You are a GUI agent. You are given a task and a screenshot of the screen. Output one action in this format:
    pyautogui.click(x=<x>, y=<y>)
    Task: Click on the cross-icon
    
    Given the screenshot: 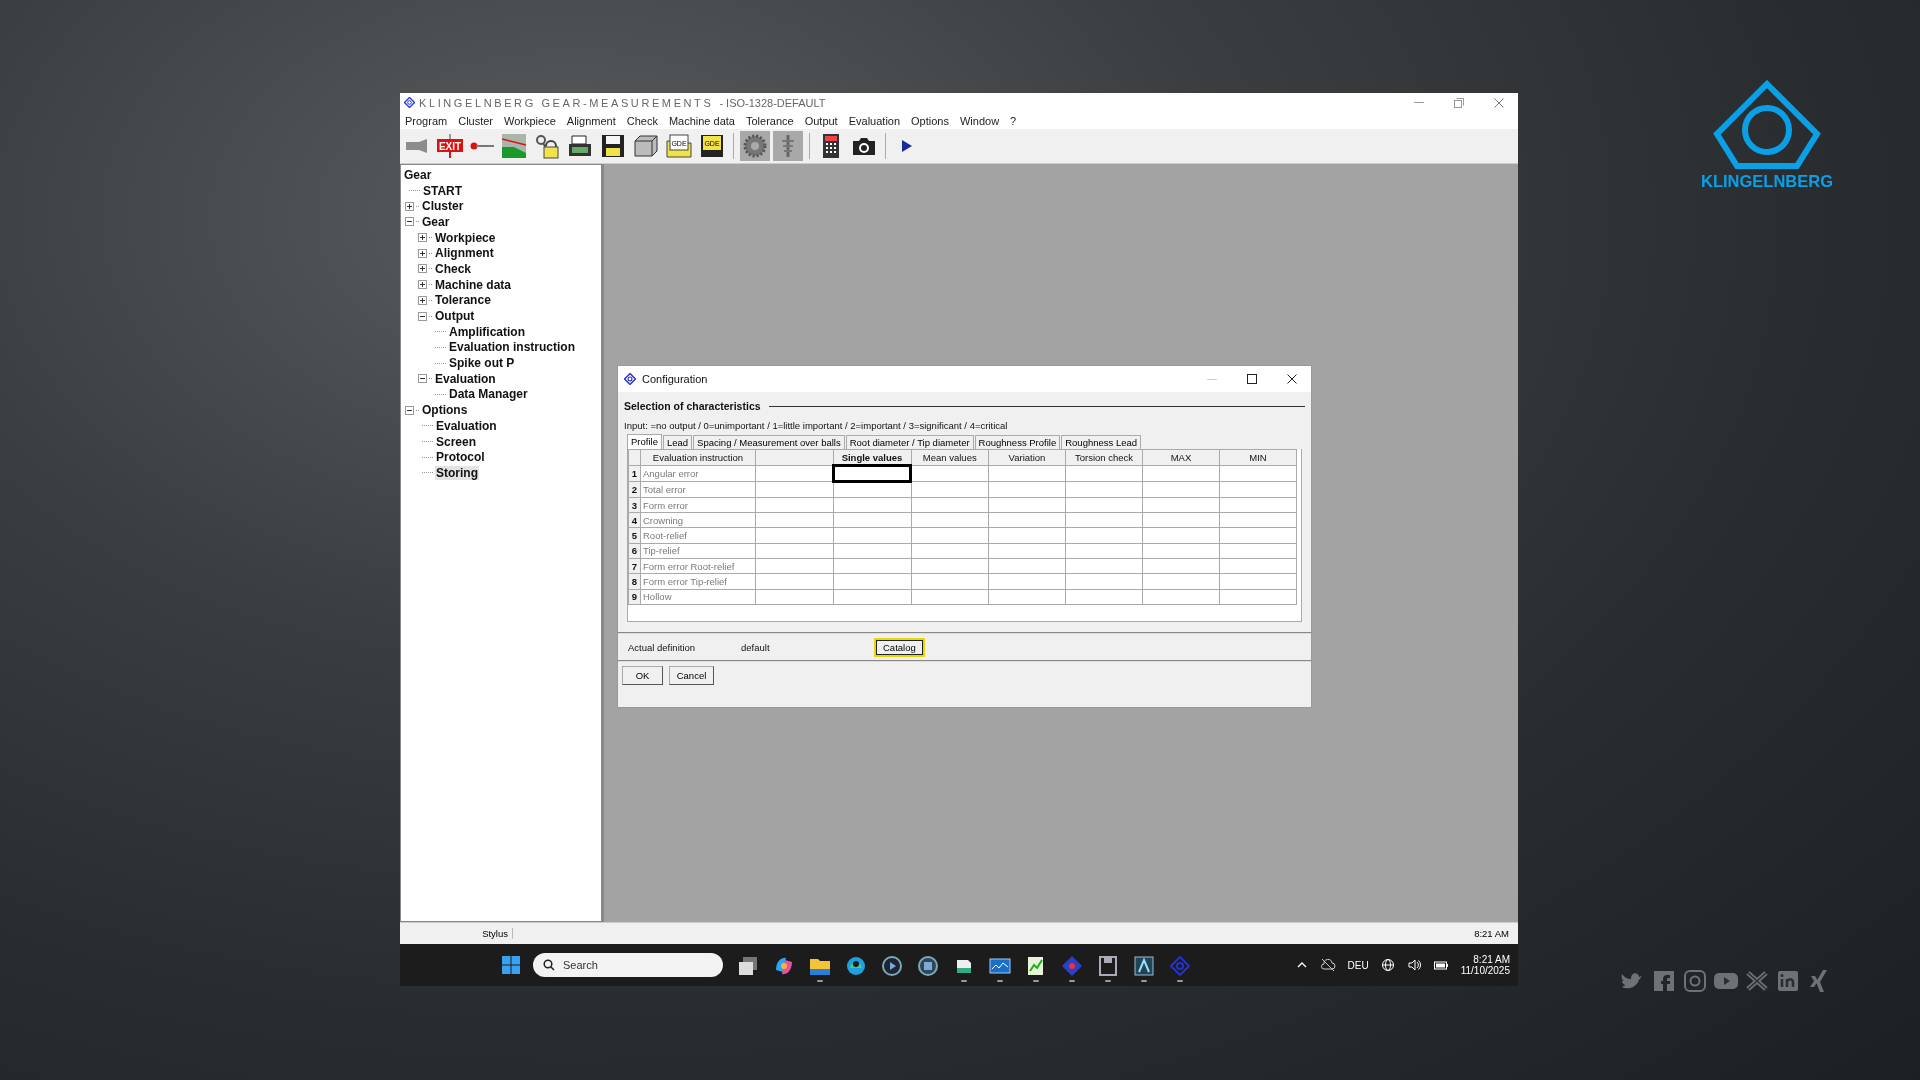 What is the action you would take?
    pyautogui.click(x=1757, y=981)
    